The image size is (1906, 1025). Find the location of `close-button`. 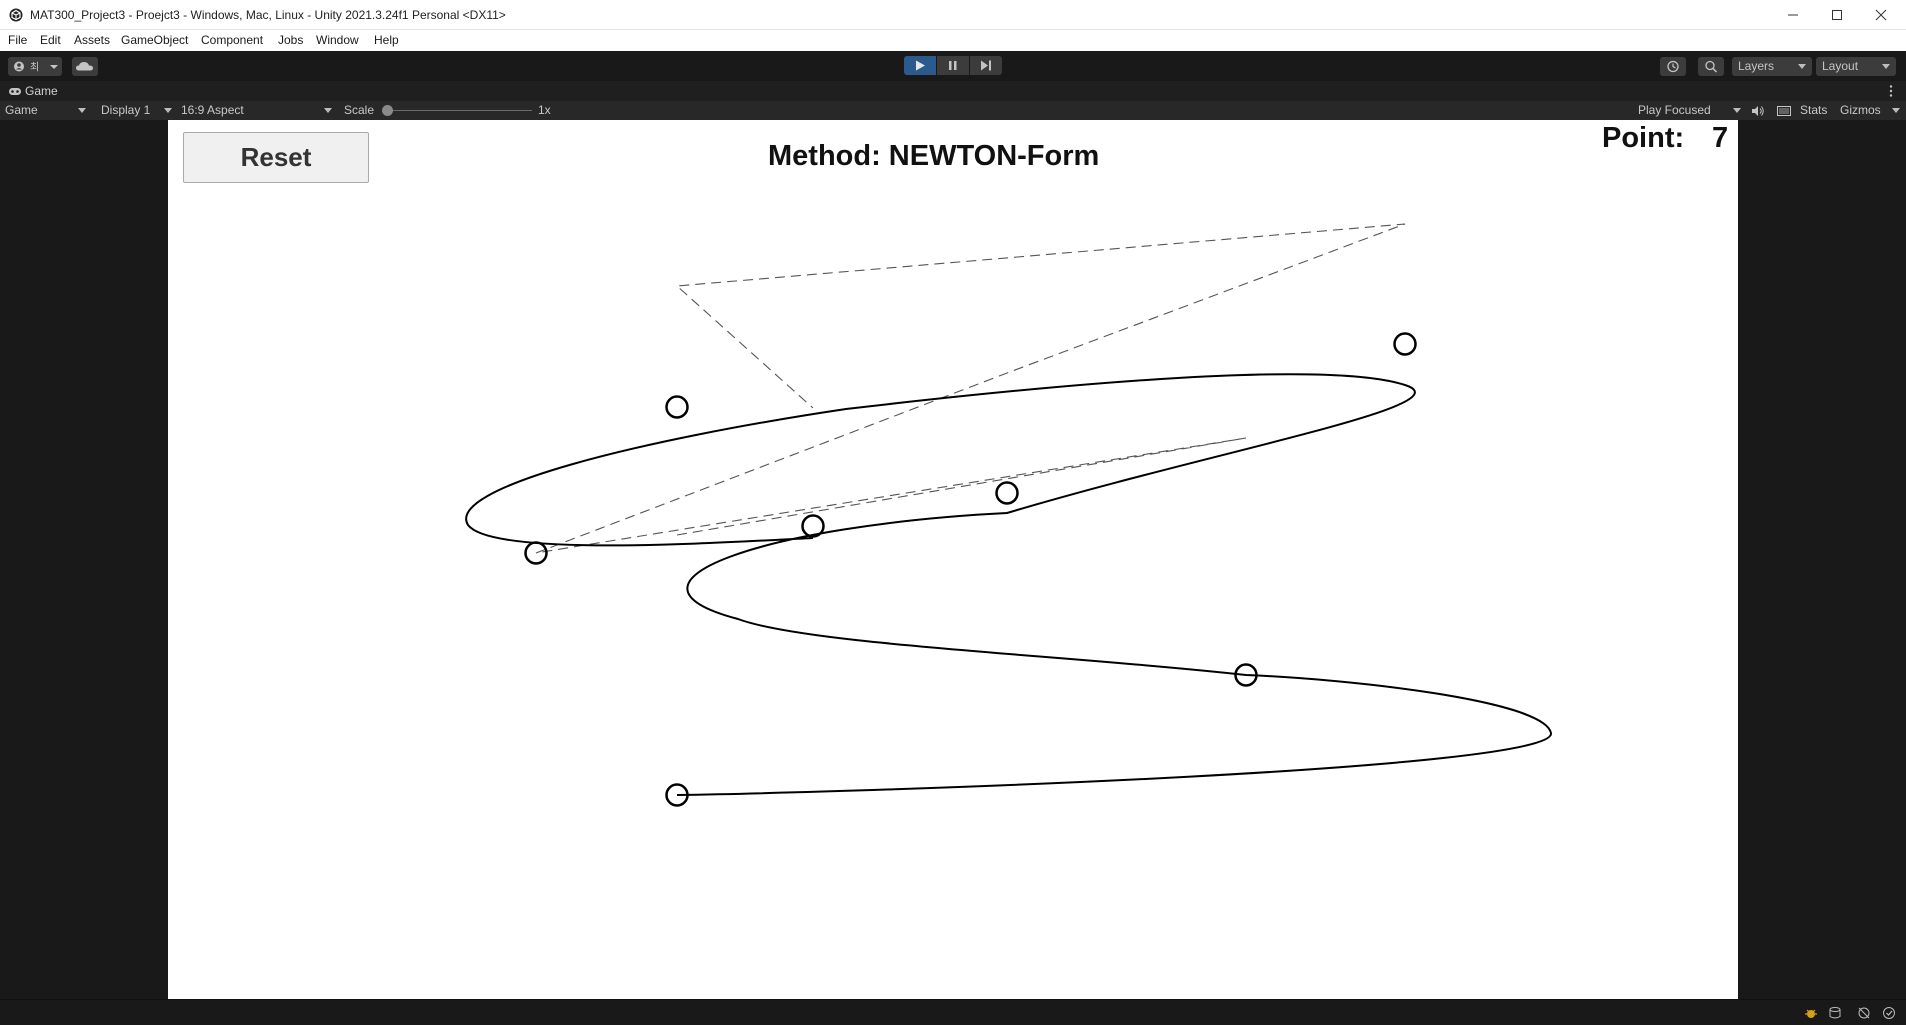

close-button is located at coordinates (1881, 15).